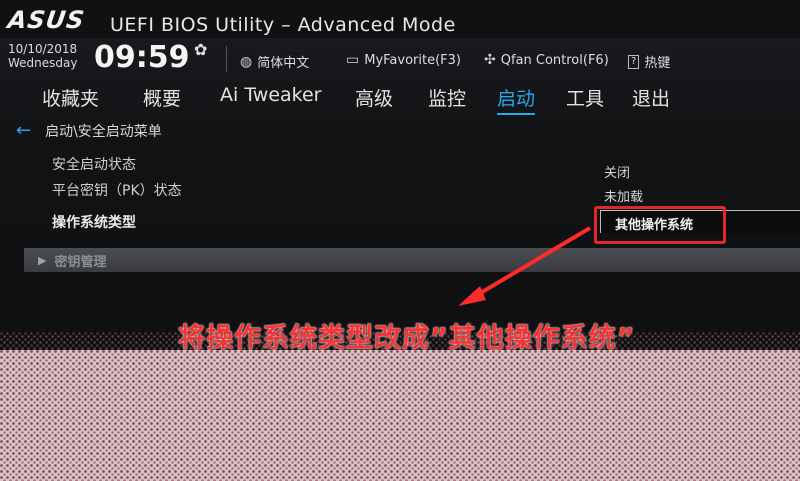 The width and height of the screenshot is (800, 481). I want to click on annotation-arrow, so click(525, 266).